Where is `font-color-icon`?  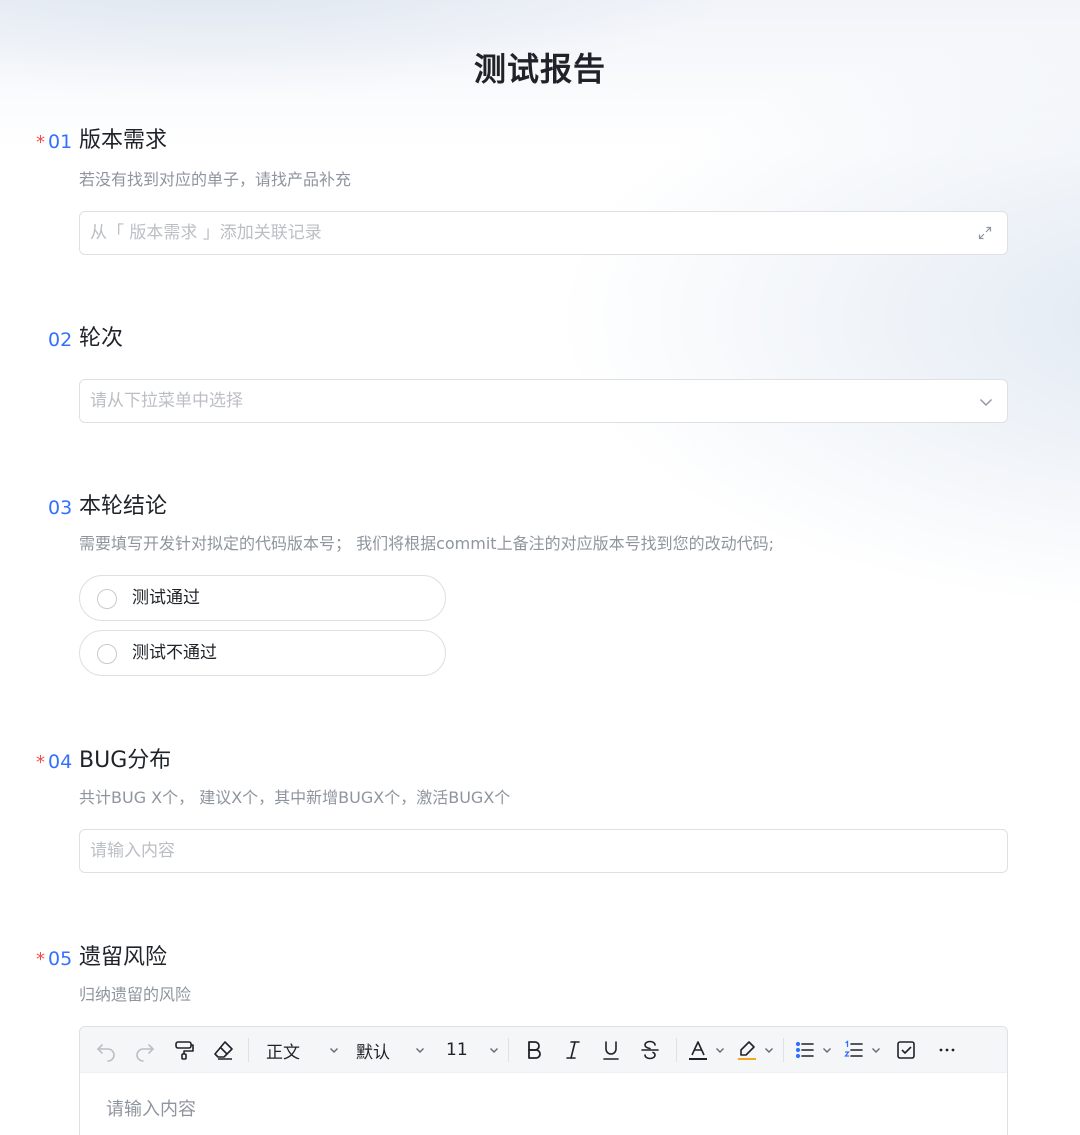
font-color-icon is located at coordinates (698, 1050).